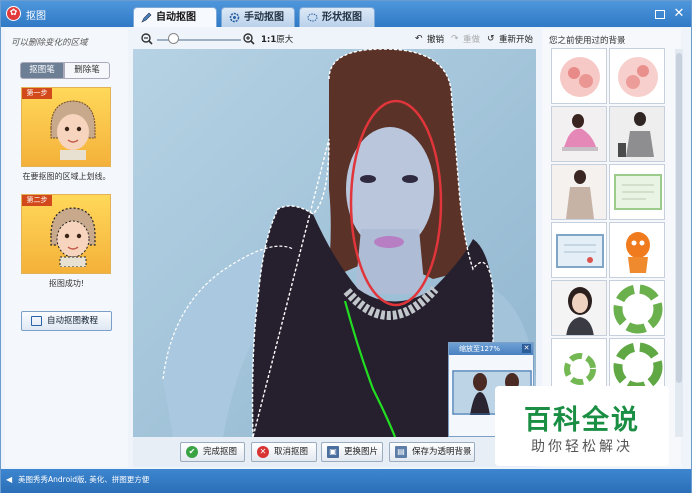 The width and height of the screenshot is (692, 493). I want to click on image-icon: ▣, so click(333, 452).